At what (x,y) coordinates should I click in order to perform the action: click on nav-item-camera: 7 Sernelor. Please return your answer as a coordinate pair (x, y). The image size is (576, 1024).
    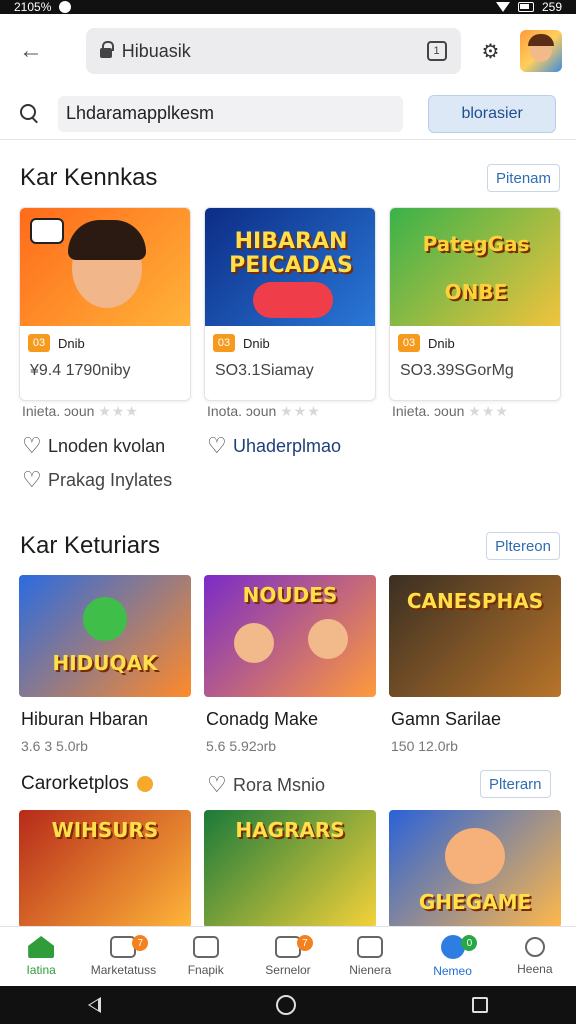
    Looking at the image, I should click on (288, 956).